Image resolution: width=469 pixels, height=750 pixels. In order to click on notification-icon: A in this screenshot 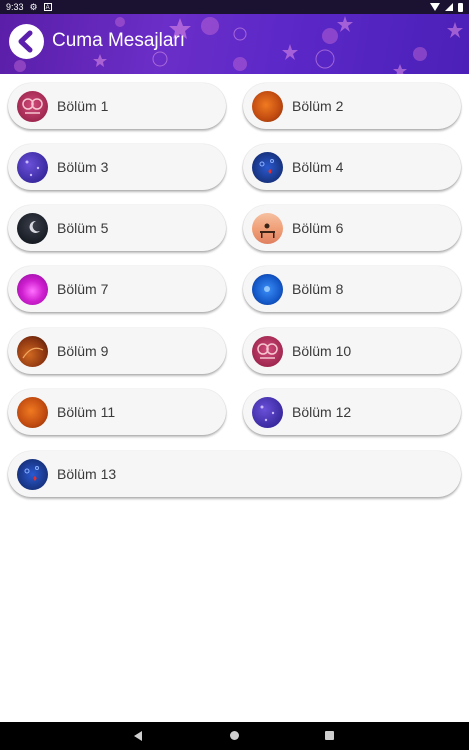, I will do `click(47, 7)`.